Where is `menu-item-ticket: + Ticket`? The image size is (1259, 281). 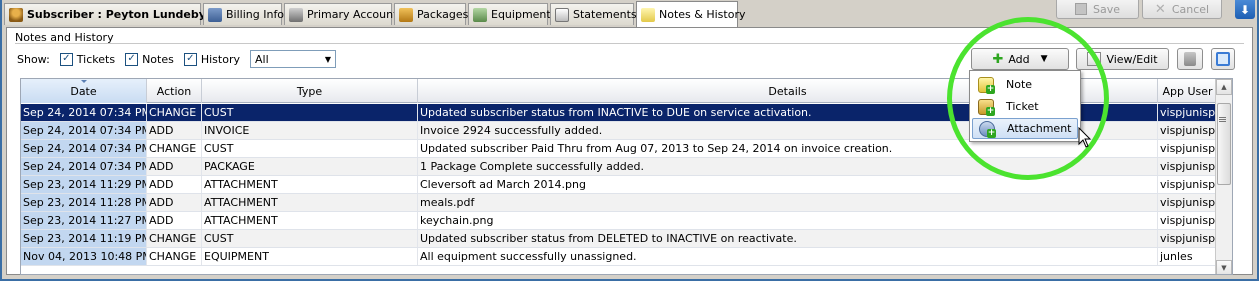
menu-item-ticket: + Ticket is located at coordinates (1025, 106).